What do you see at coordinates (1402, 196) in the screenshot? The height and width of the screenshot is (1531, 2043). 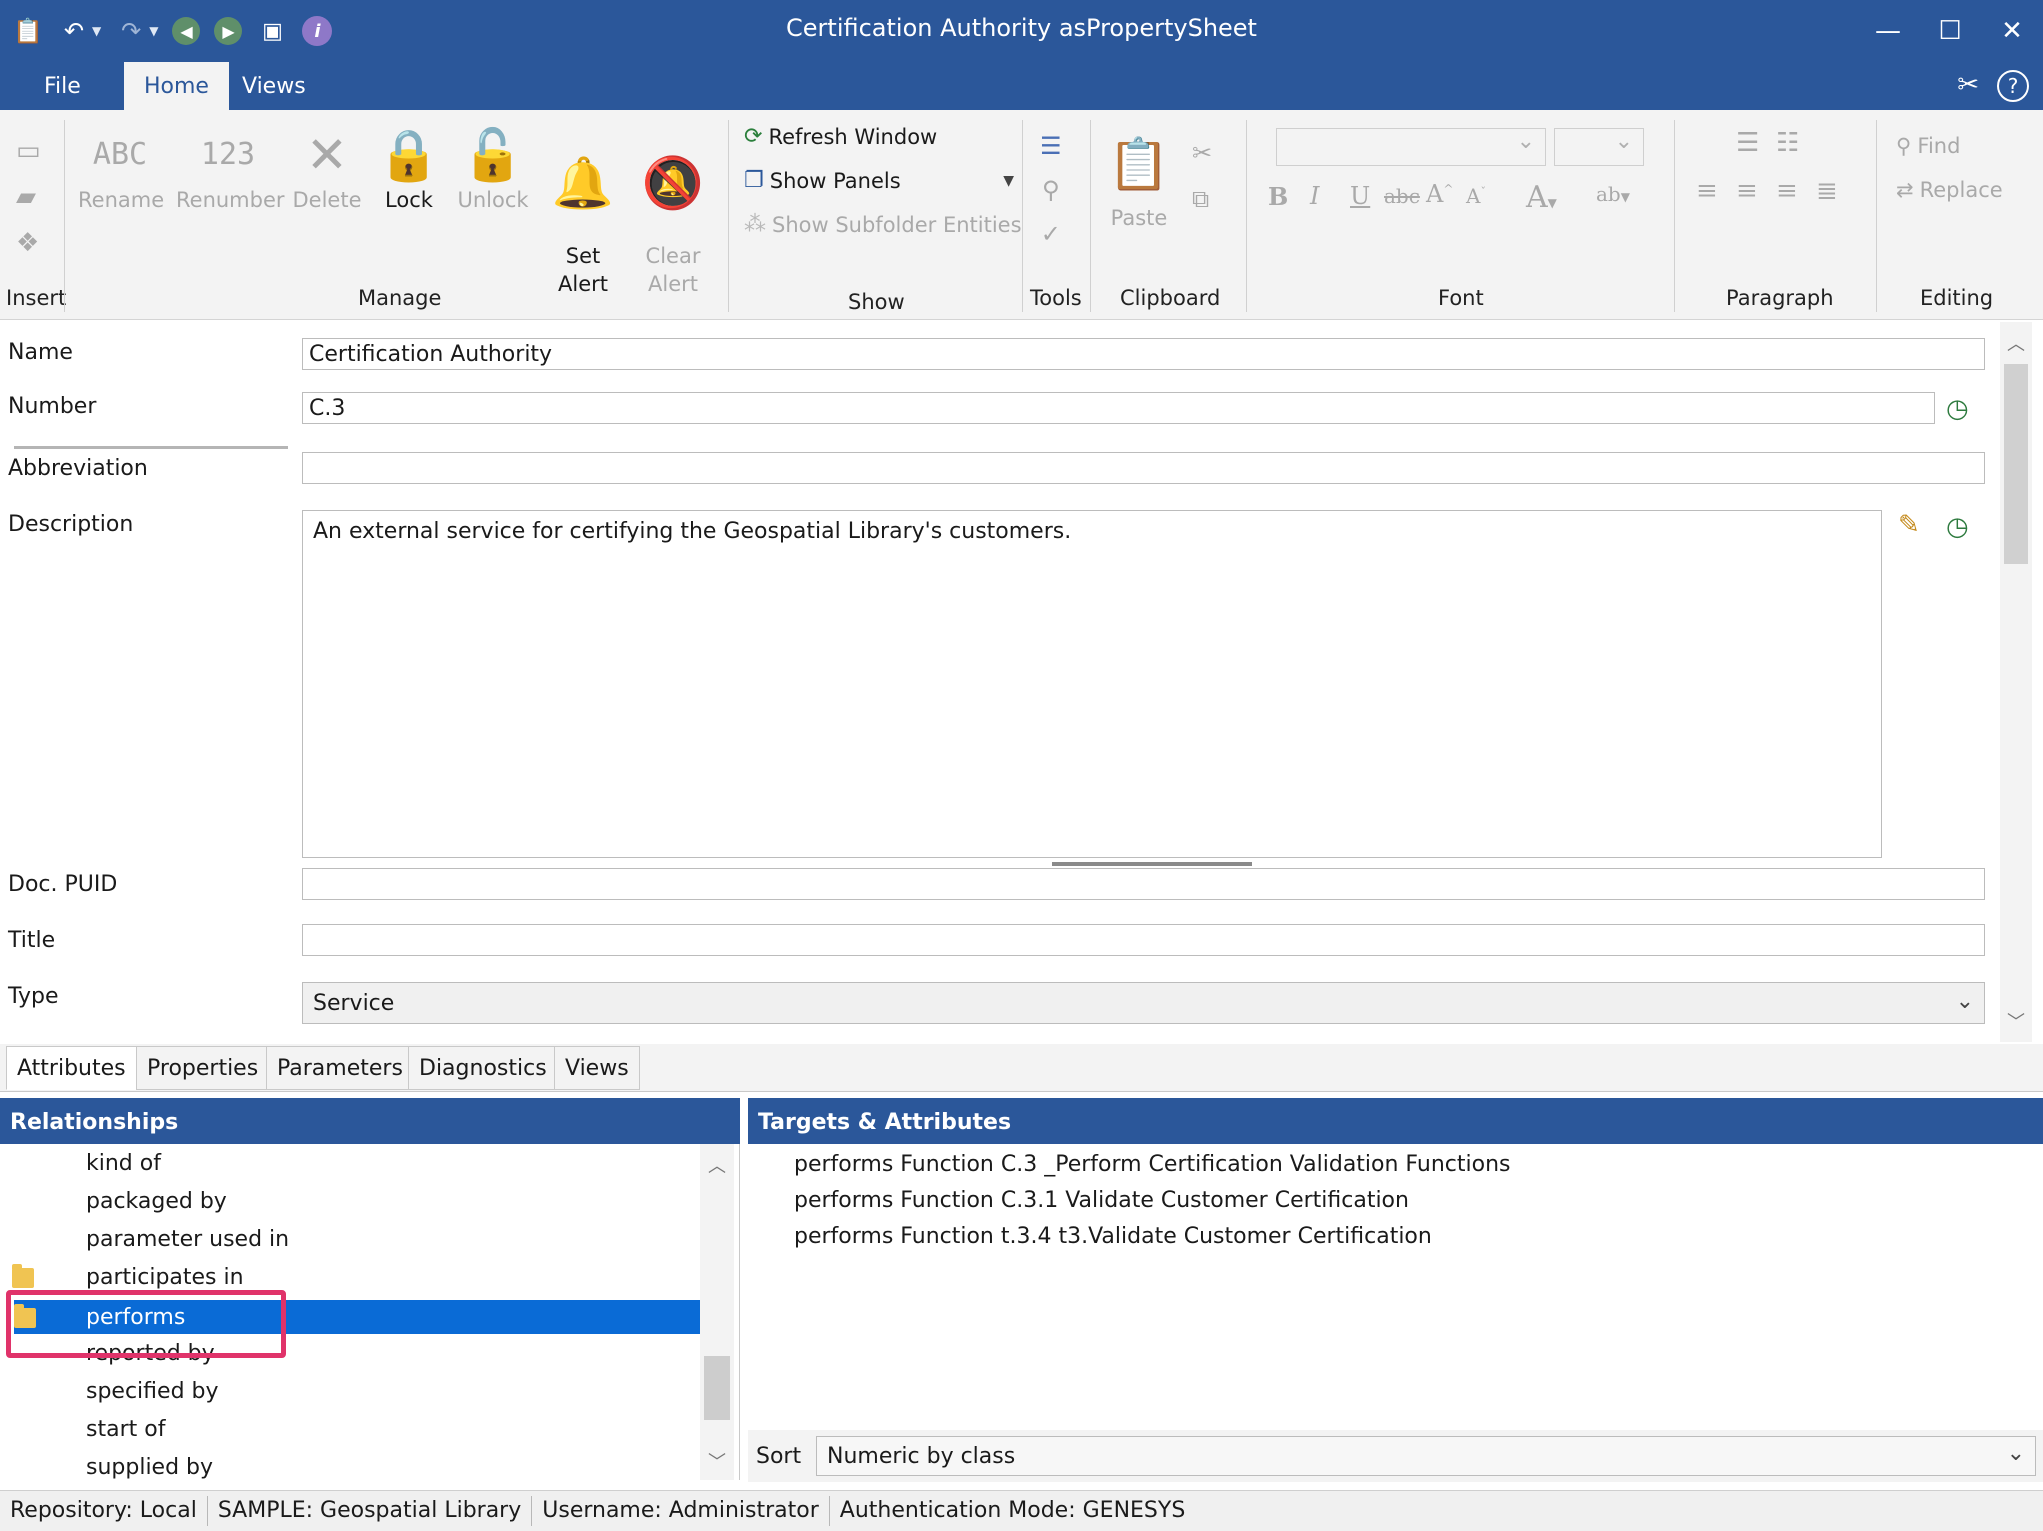 I see `strikethrough-icon: abc` at bounding box center [1402, 196].